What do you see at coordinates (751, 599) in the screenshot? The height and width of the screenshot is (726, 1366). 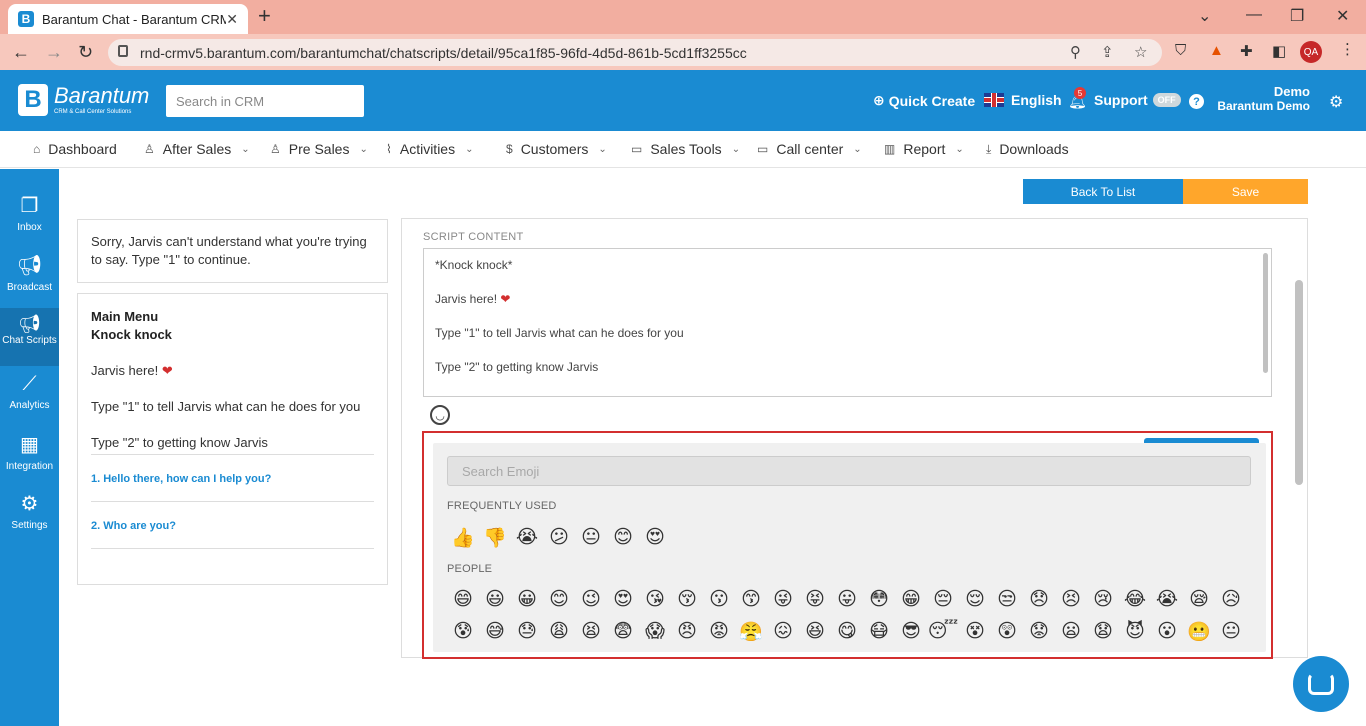 I see `emoji-option: 😙` at bounding box center [751, 599].